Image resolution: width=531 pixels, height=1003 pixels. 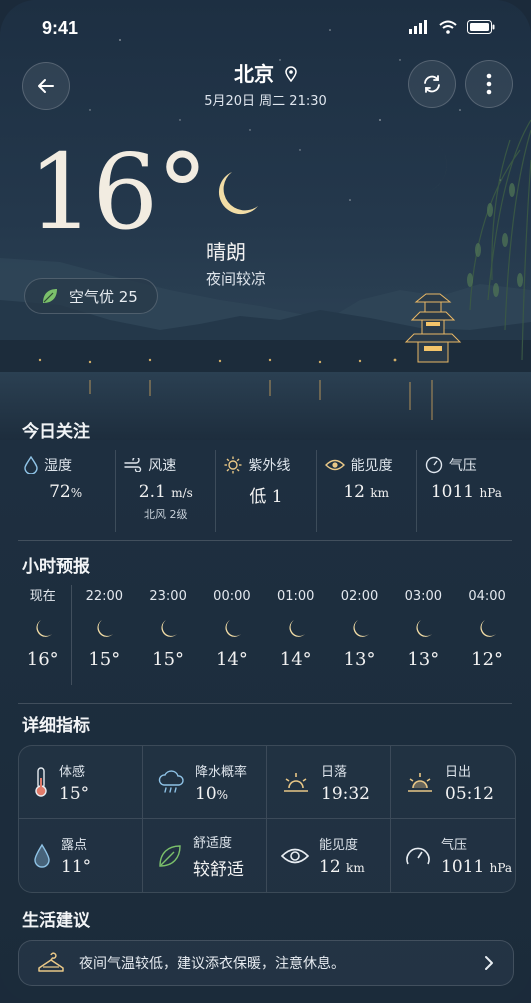 What do you see at coordinates (81, 855) in the screenshot?
I see `dew-point-cell: 露点 11°` at bounding box center [81, 855].